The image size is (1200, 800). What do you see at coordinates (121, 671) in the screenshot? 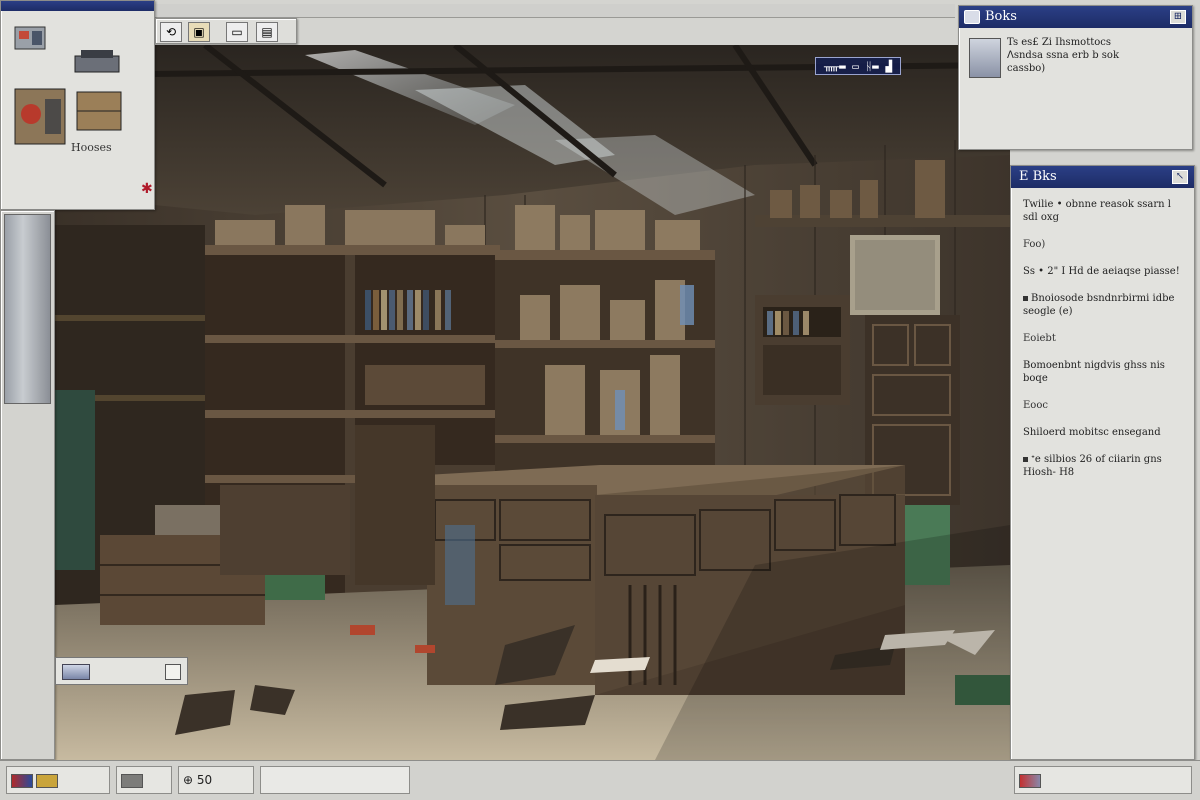
I see `selection-box` at bounding box center [121, 671].